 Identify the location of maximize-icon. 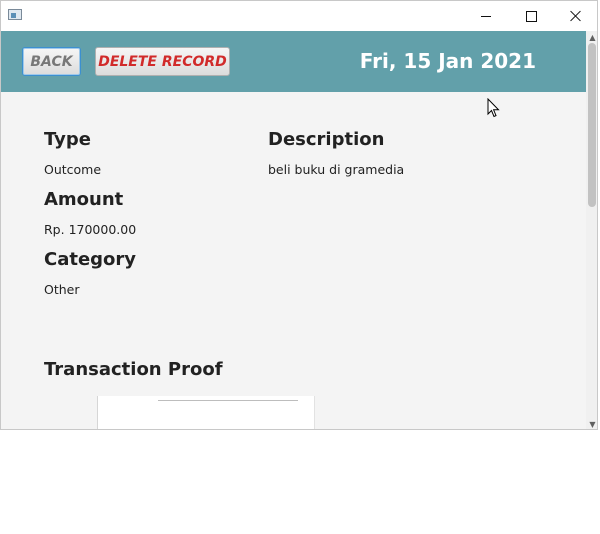
(531, 16).